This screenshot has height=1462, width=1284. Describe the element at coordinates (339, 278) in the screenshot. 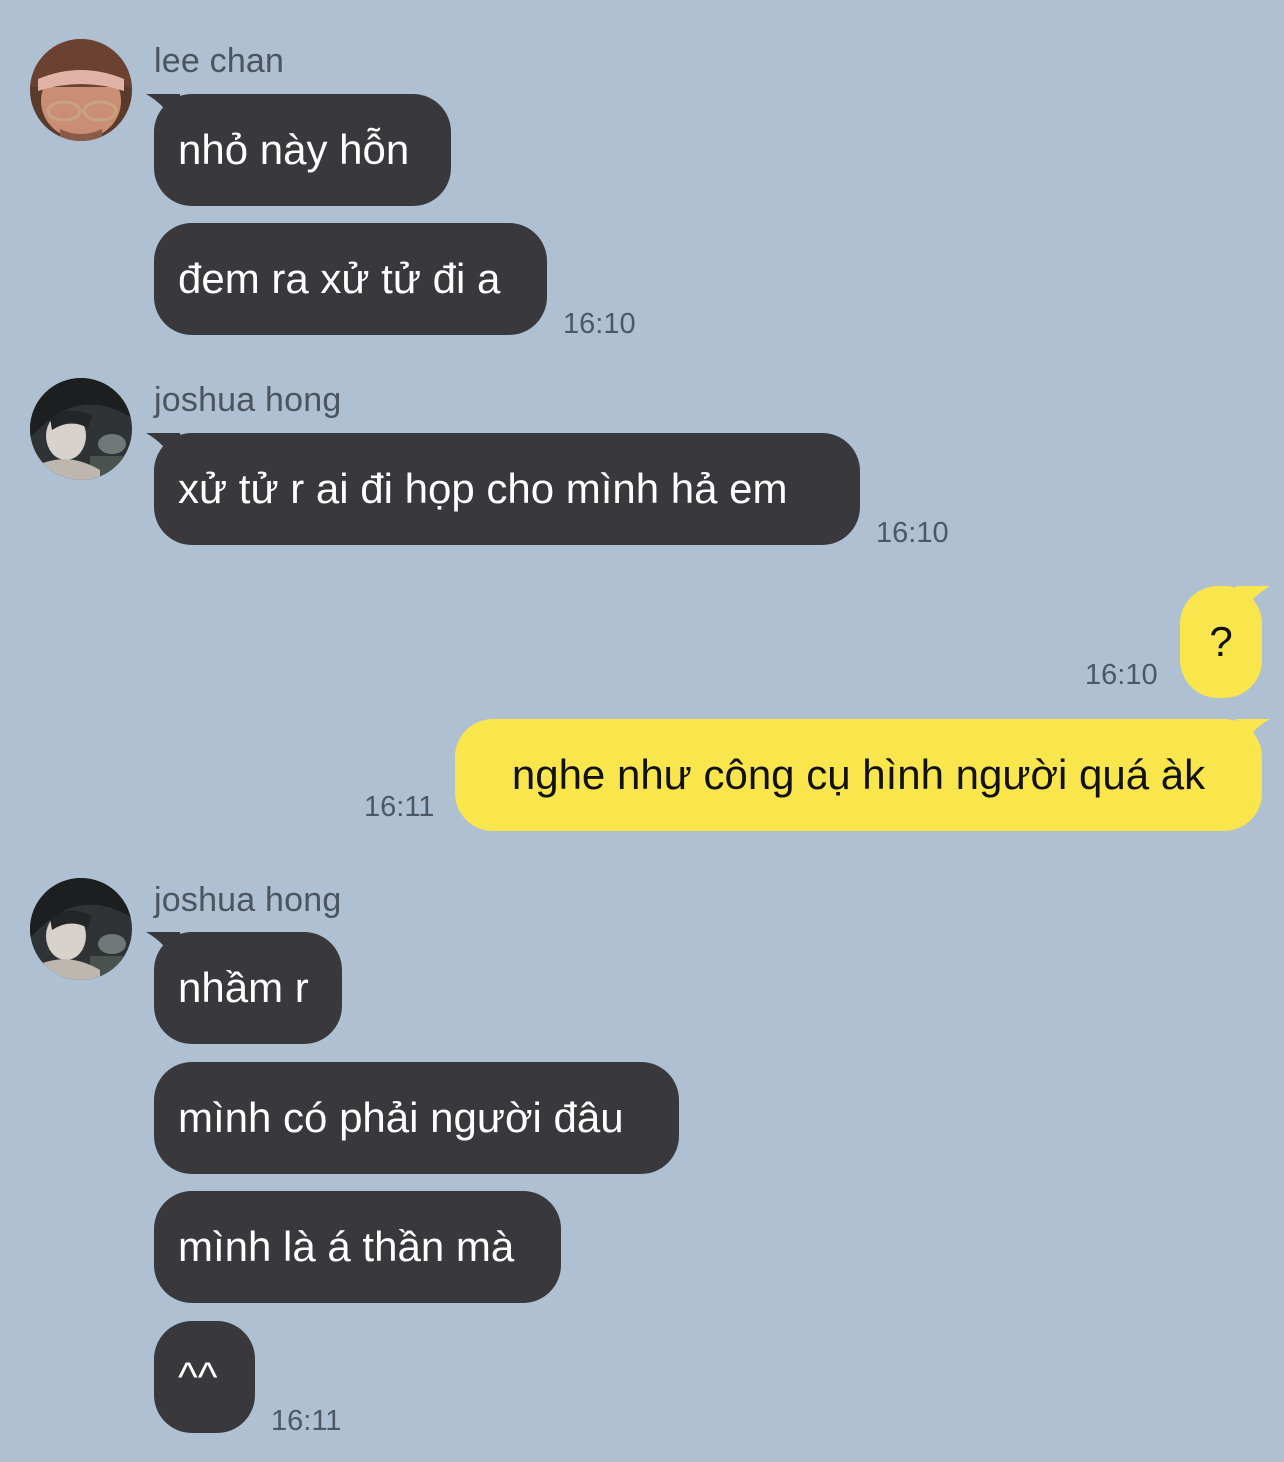

I see `message-text: đem ra xử tử đi a` at that location.